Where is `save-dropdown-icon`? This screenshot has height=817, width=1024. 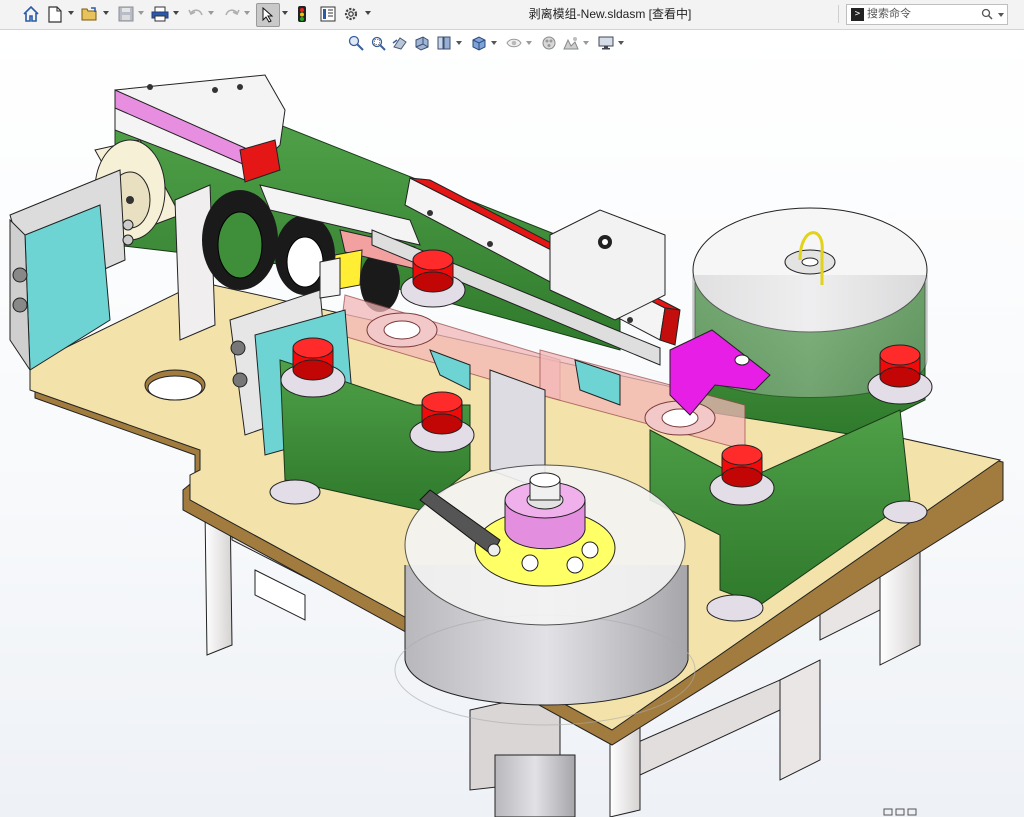 save-dropdown-icon is located at coordinates (141, 13).